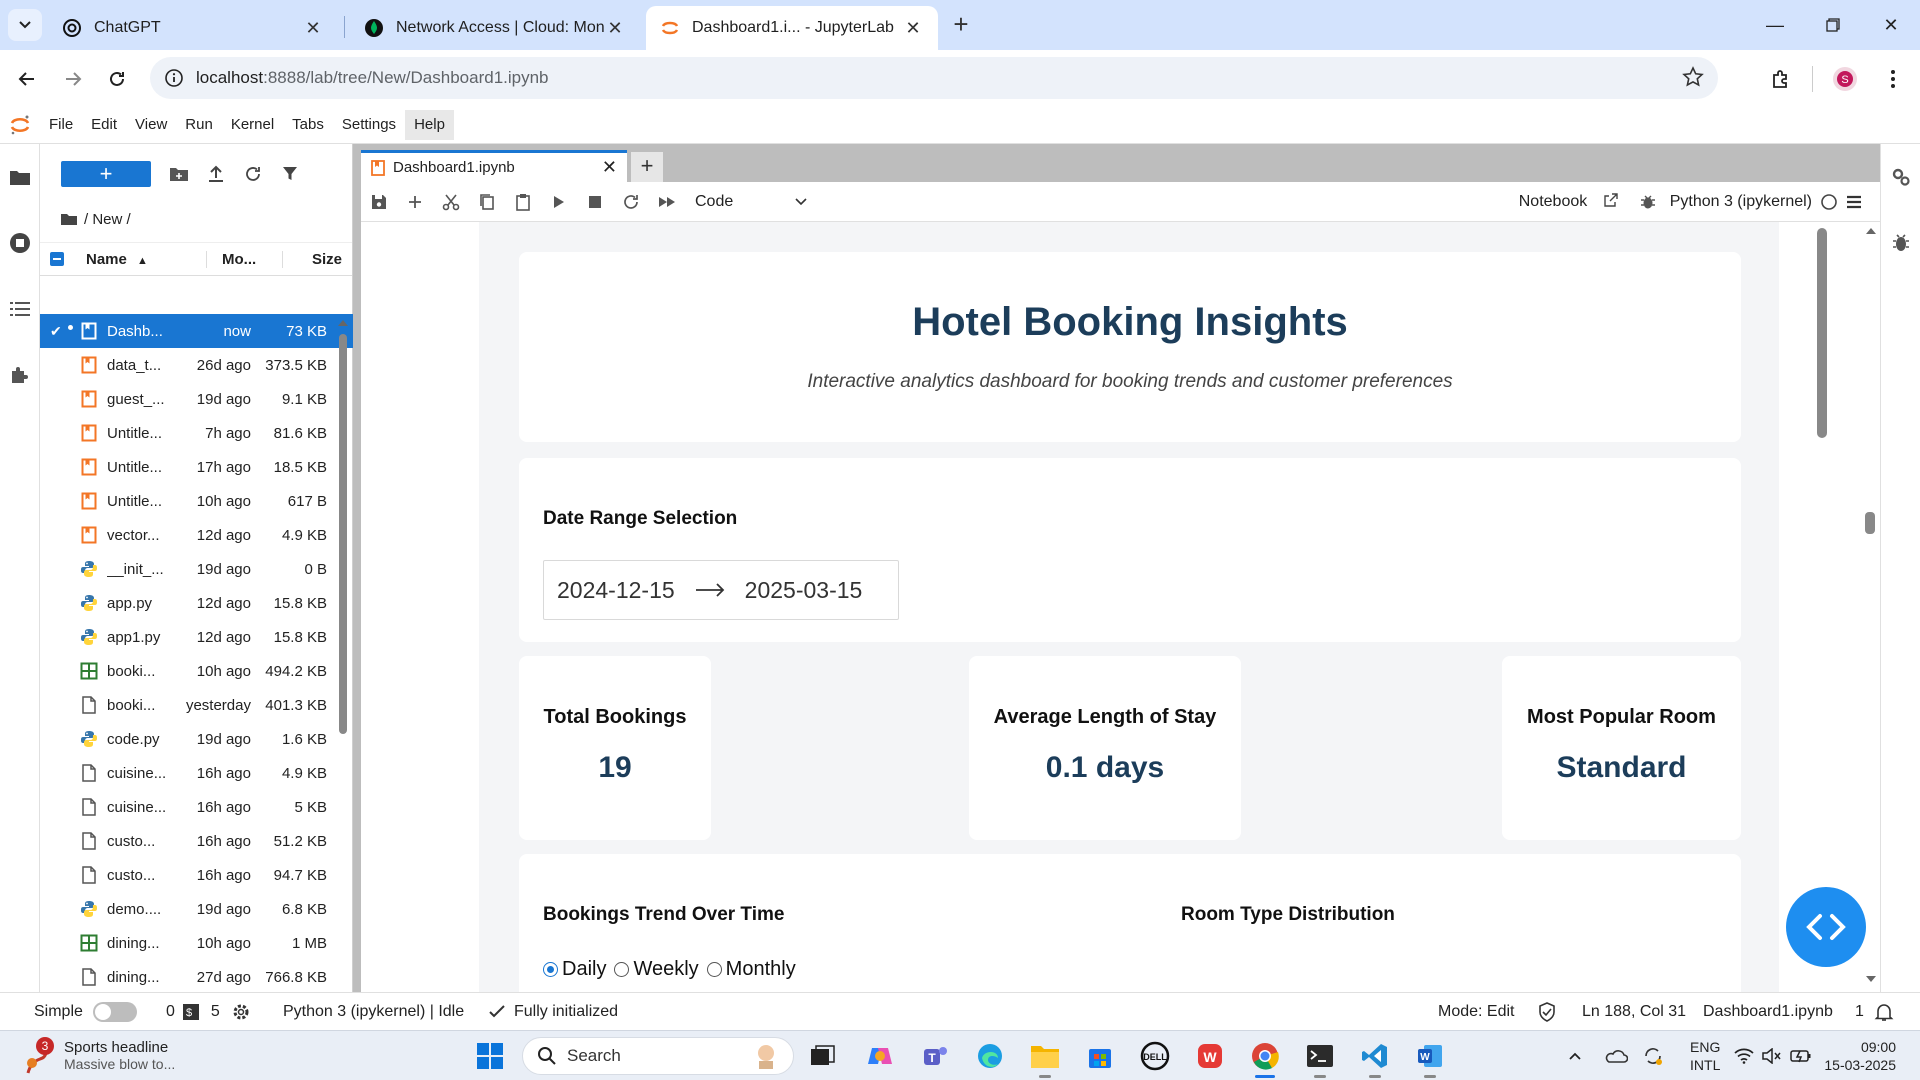 This screenshot has height=1080, width=1920. What do you see at coordinates (196, 841) in the screenshot?
I see `file-row: custo... 16h ago 51.2 KB` at bounding box center [196, 841].